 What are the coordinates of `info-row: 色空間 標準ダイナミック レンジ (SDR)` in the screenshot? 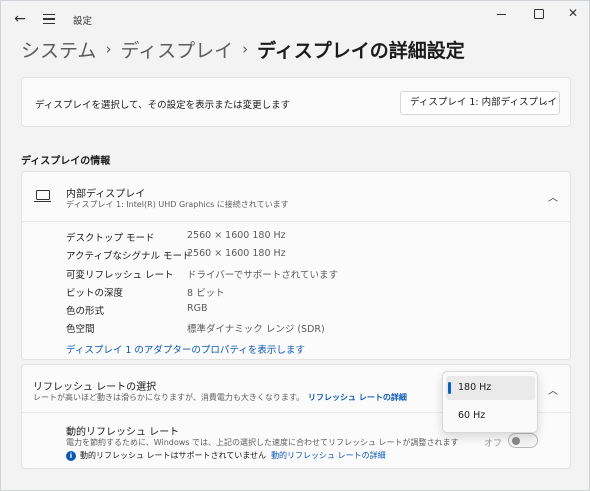 It's located at (202, 330).